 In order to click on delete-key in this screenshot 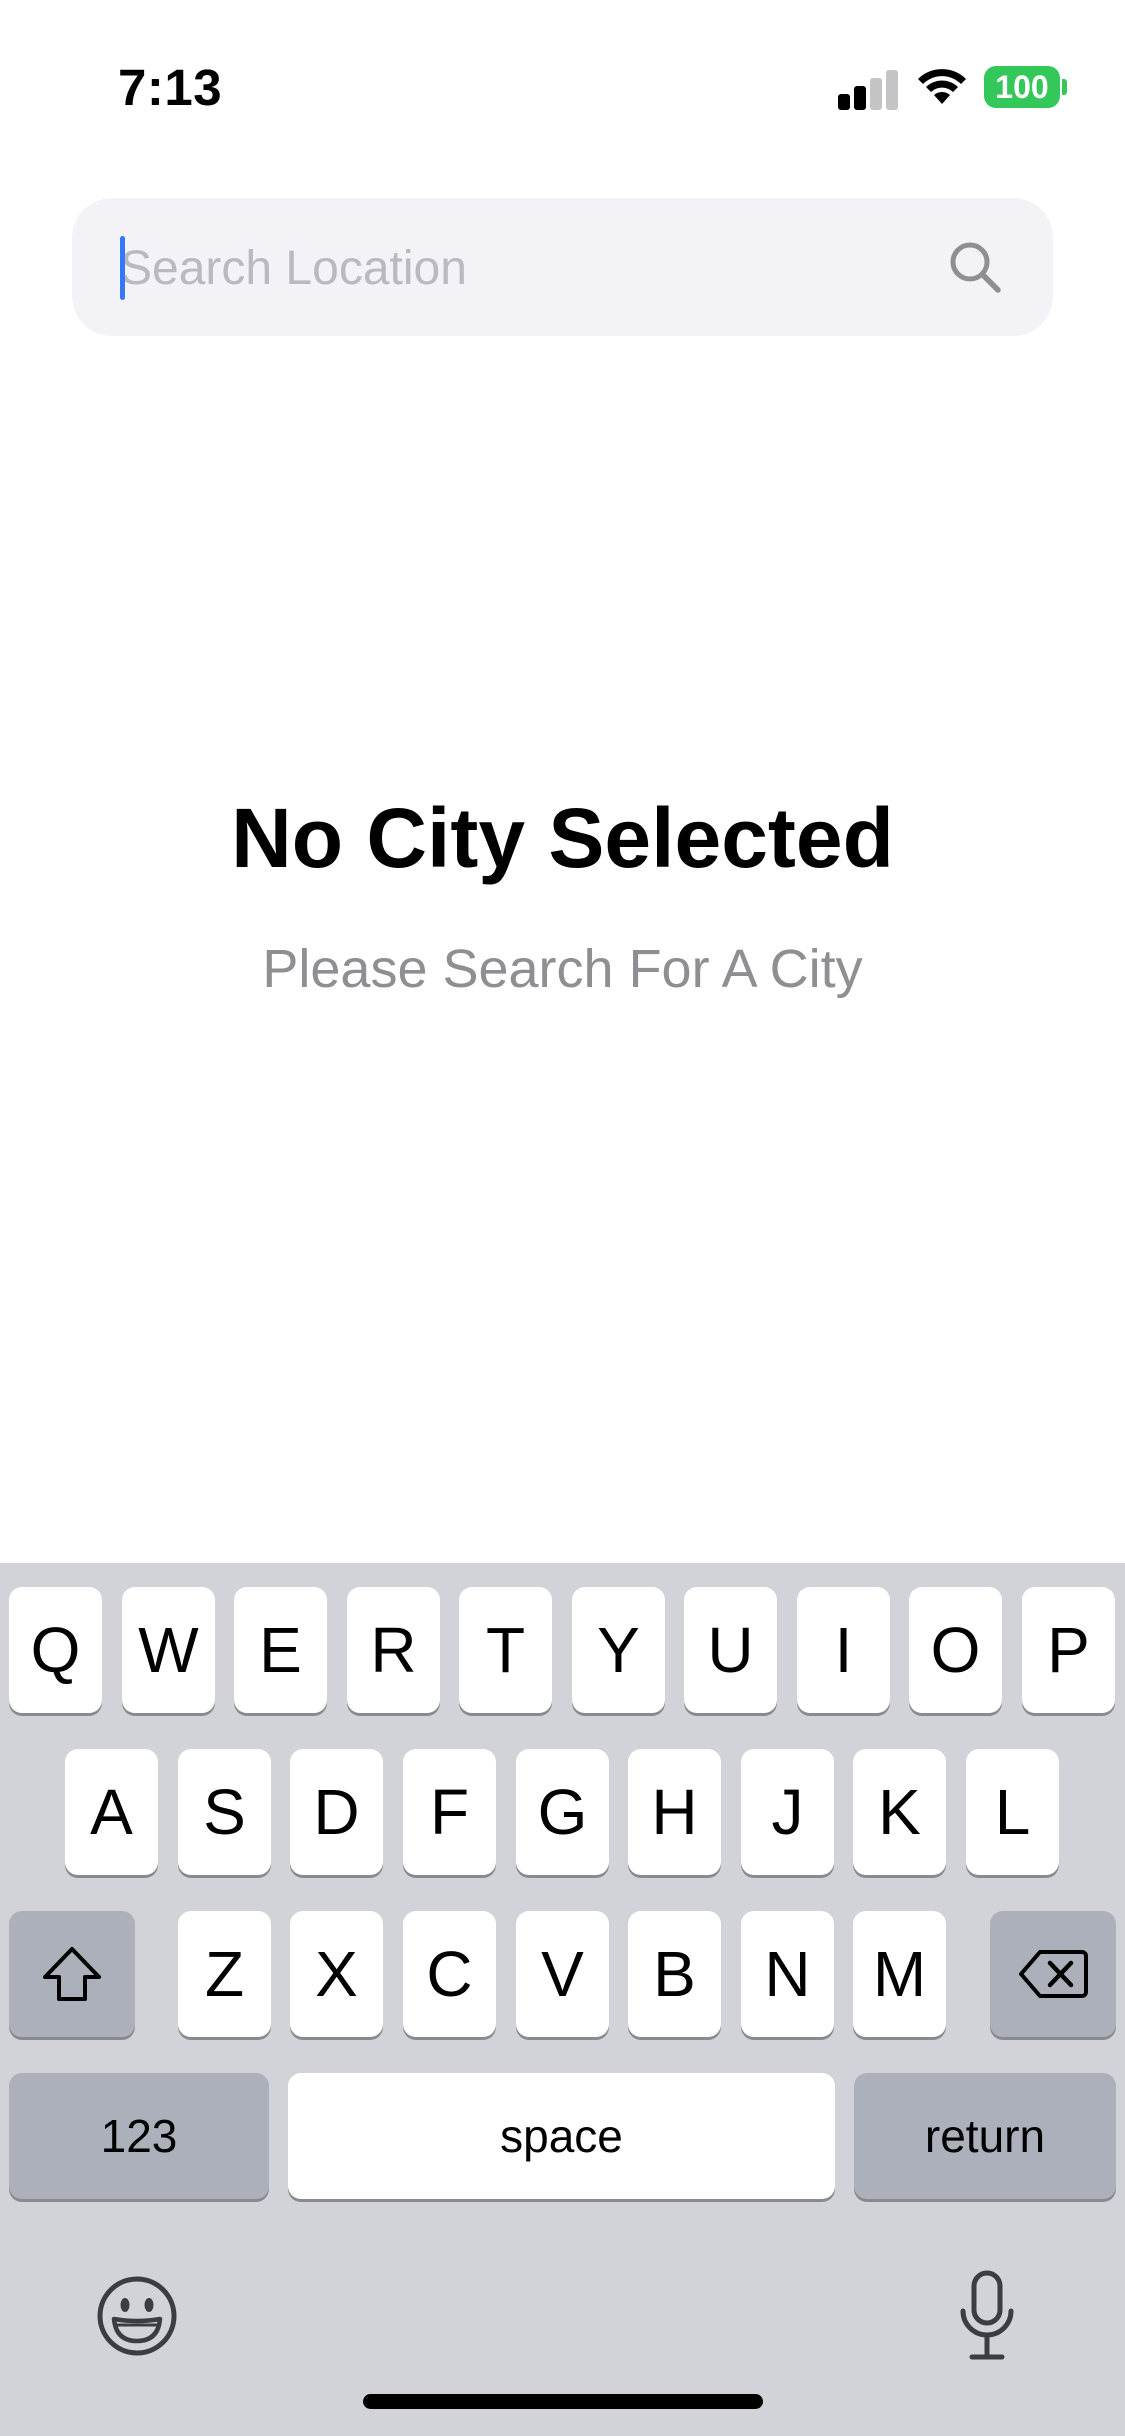, I will do `click(1053, 1974)`.